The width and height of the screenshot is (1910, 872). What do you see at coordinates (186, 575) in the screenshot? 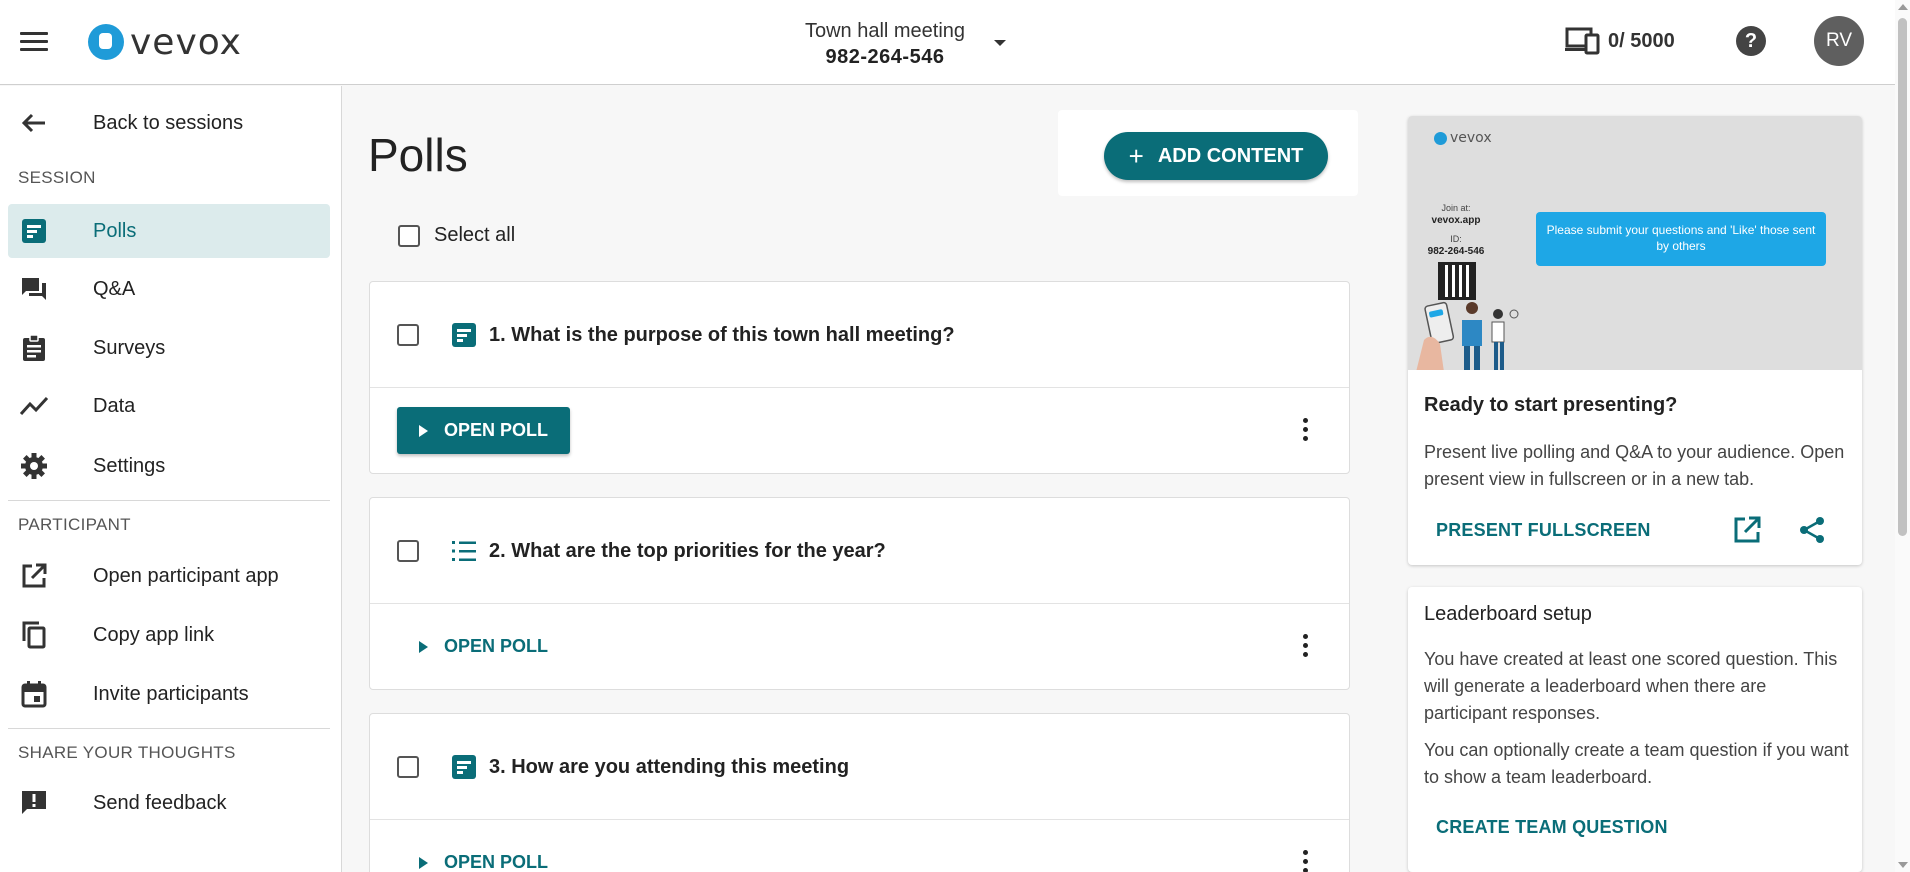
I see `sidebar-label-open-participant-app: Open participant app` at bounding box center [186, 575].